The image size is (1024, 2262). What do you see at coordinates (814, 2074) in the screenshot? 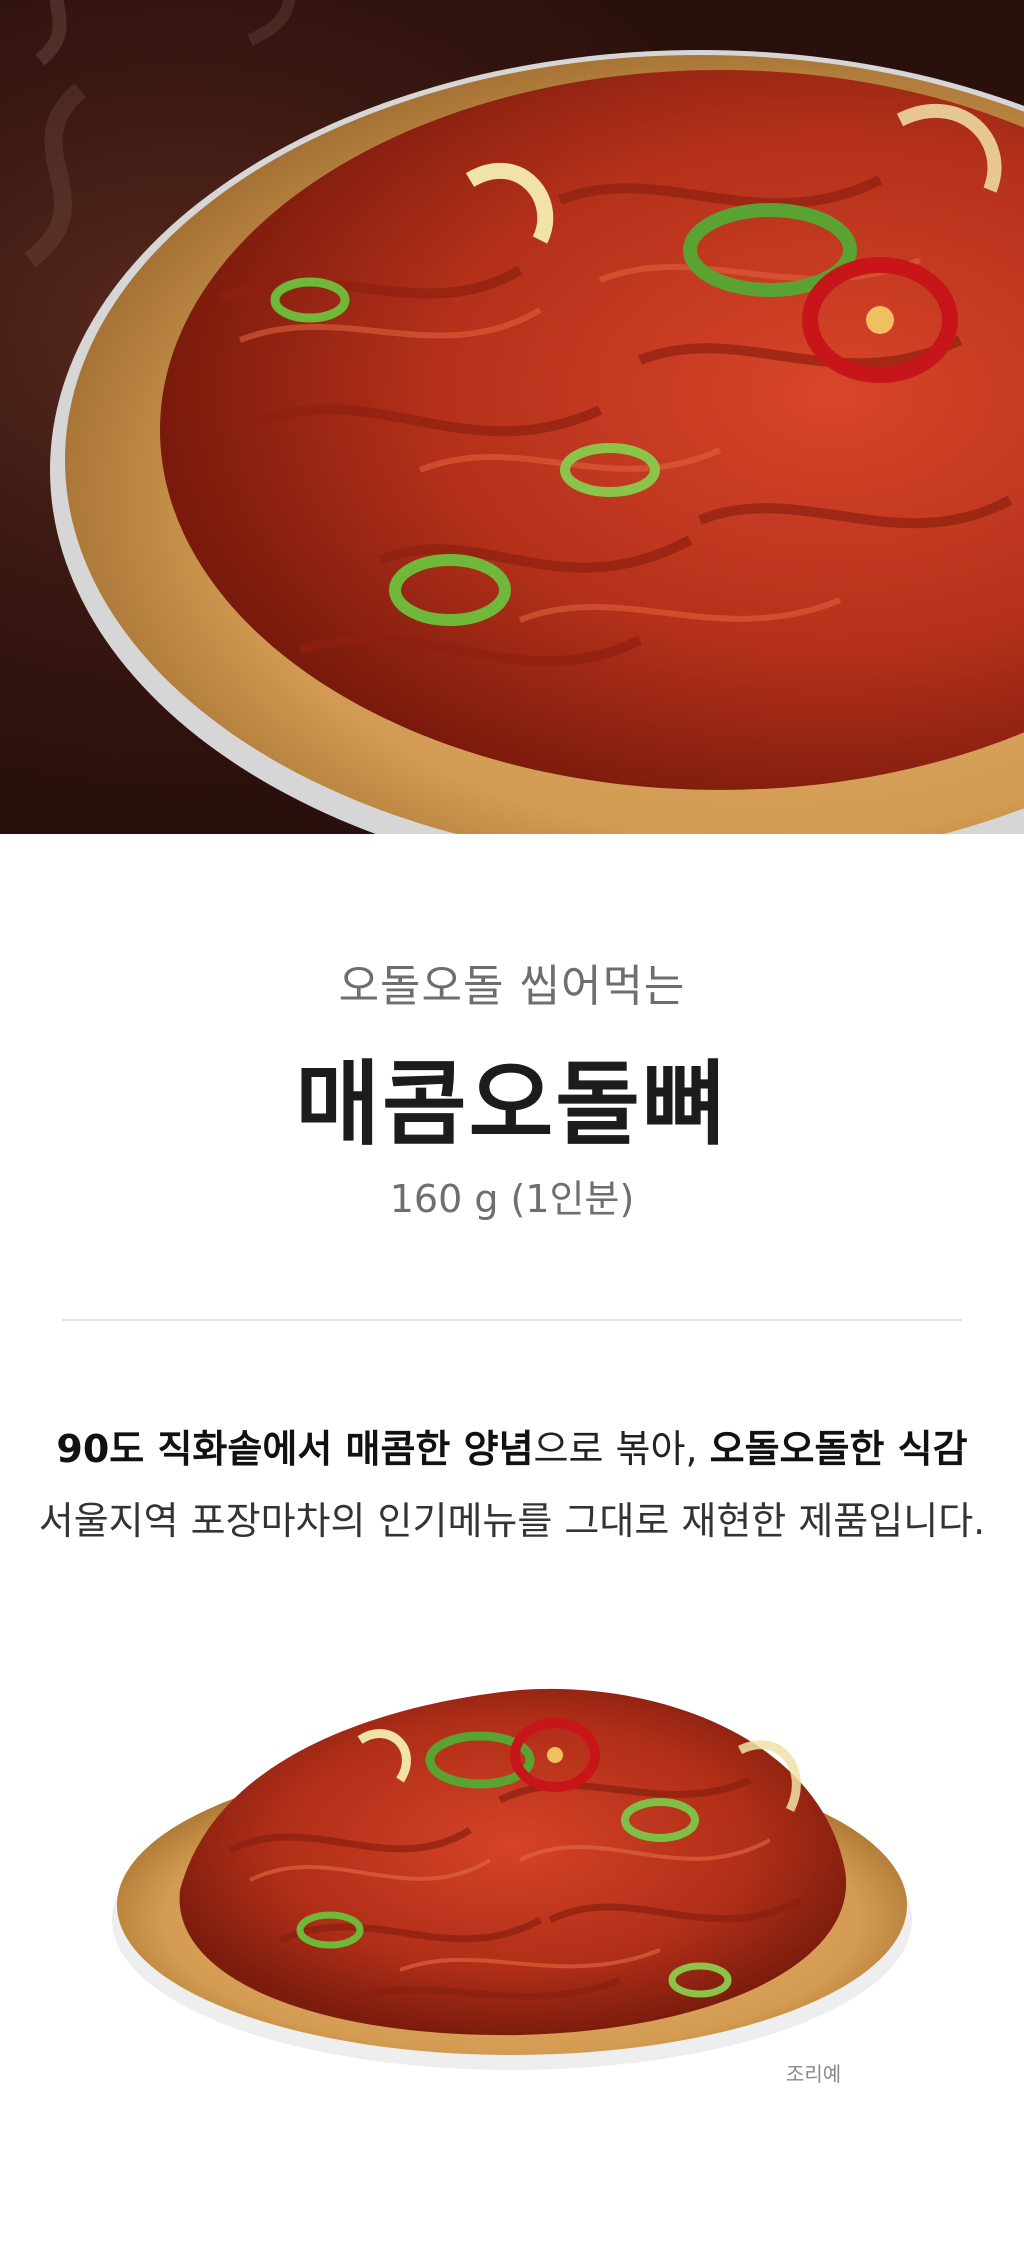
I see `serving-example-caption: 조리예` at bounding box center [814, 2074].